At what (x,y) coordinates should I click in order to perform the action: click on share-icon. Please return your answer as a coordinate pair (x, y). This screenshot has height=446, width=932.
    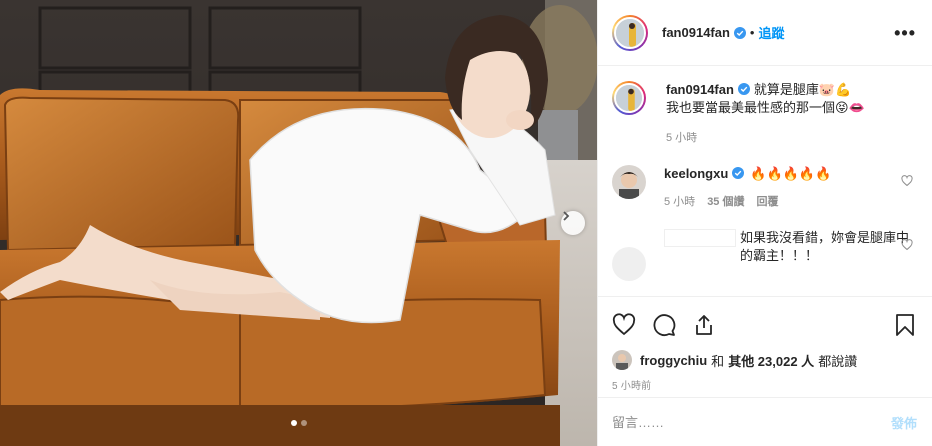
    Looking at the image, I should click on (704, 325).